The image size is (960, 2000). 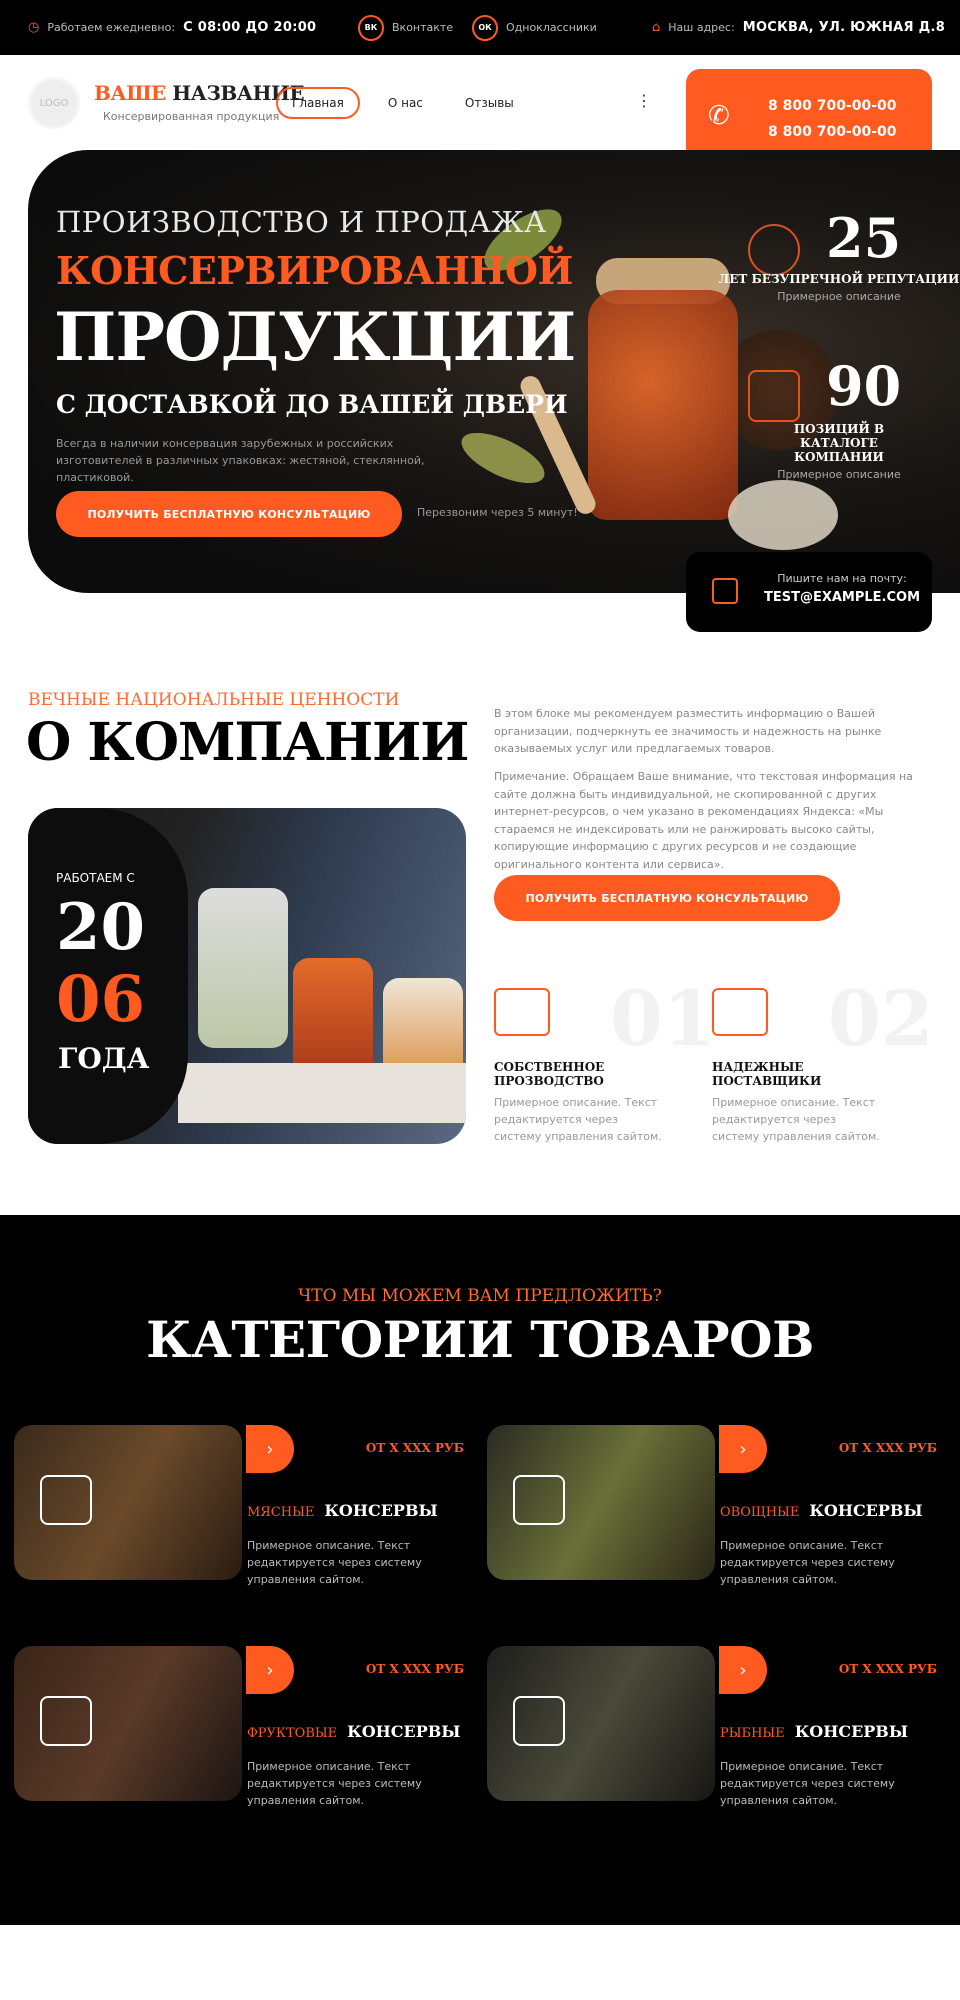 What do you see at coordinates (66, 1500) in the screenshot?
I see `canned-meat-icon` at bounding box center [66, 1500].